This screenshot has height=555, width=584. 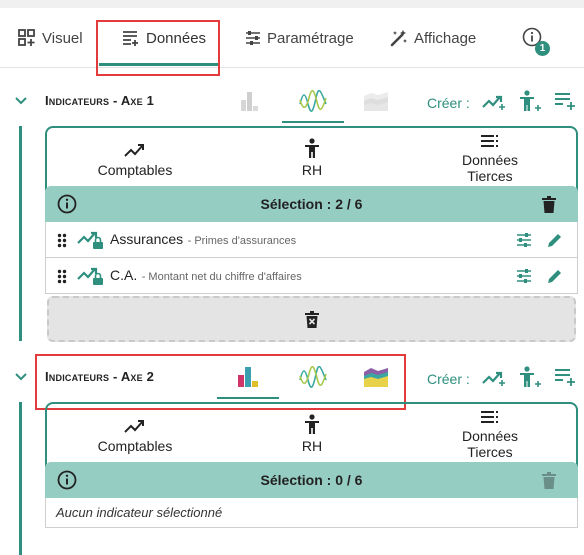 What do you see at coordinates (100, 100) in the screenshot?
I see `axis-1-title: Indicateurs - Axe 1` at bounding box center [100, 100].